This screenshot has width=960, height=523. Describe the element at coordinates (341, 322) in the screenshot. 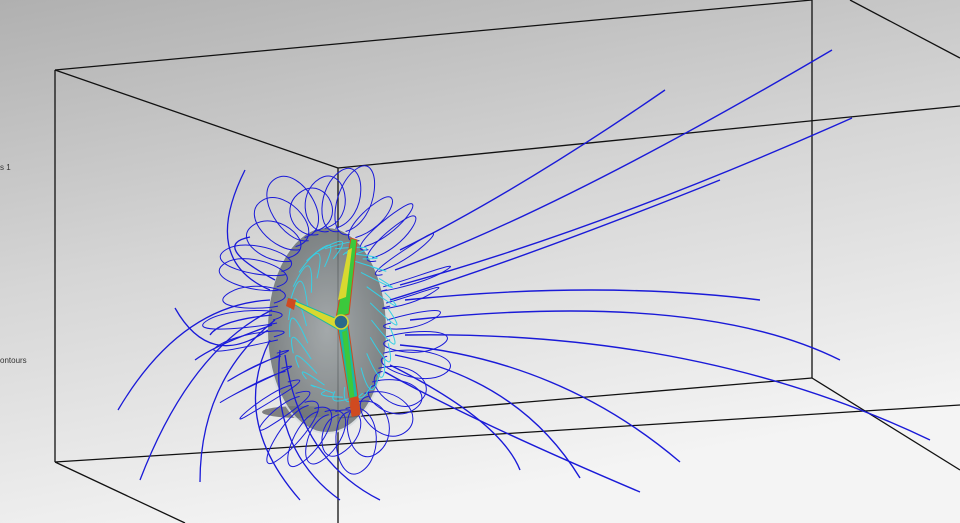

I see `rotor-hub` at that location.